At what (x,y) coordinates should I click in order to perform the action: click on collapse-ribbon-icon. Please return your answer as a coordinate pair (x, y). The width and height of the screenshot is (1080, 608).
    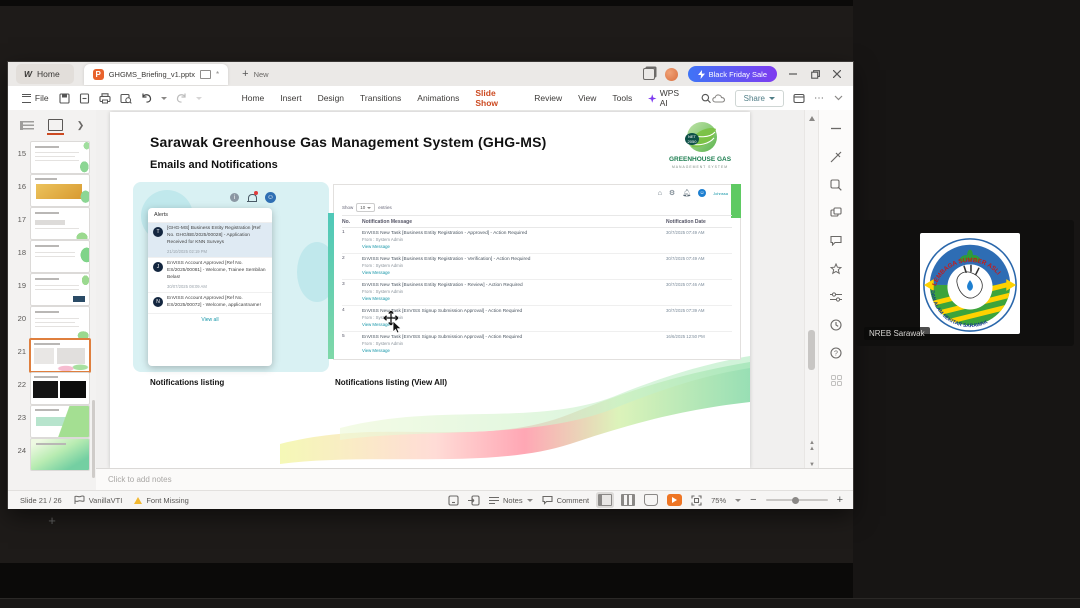
    Looking at the image, I should click on (838, 98).